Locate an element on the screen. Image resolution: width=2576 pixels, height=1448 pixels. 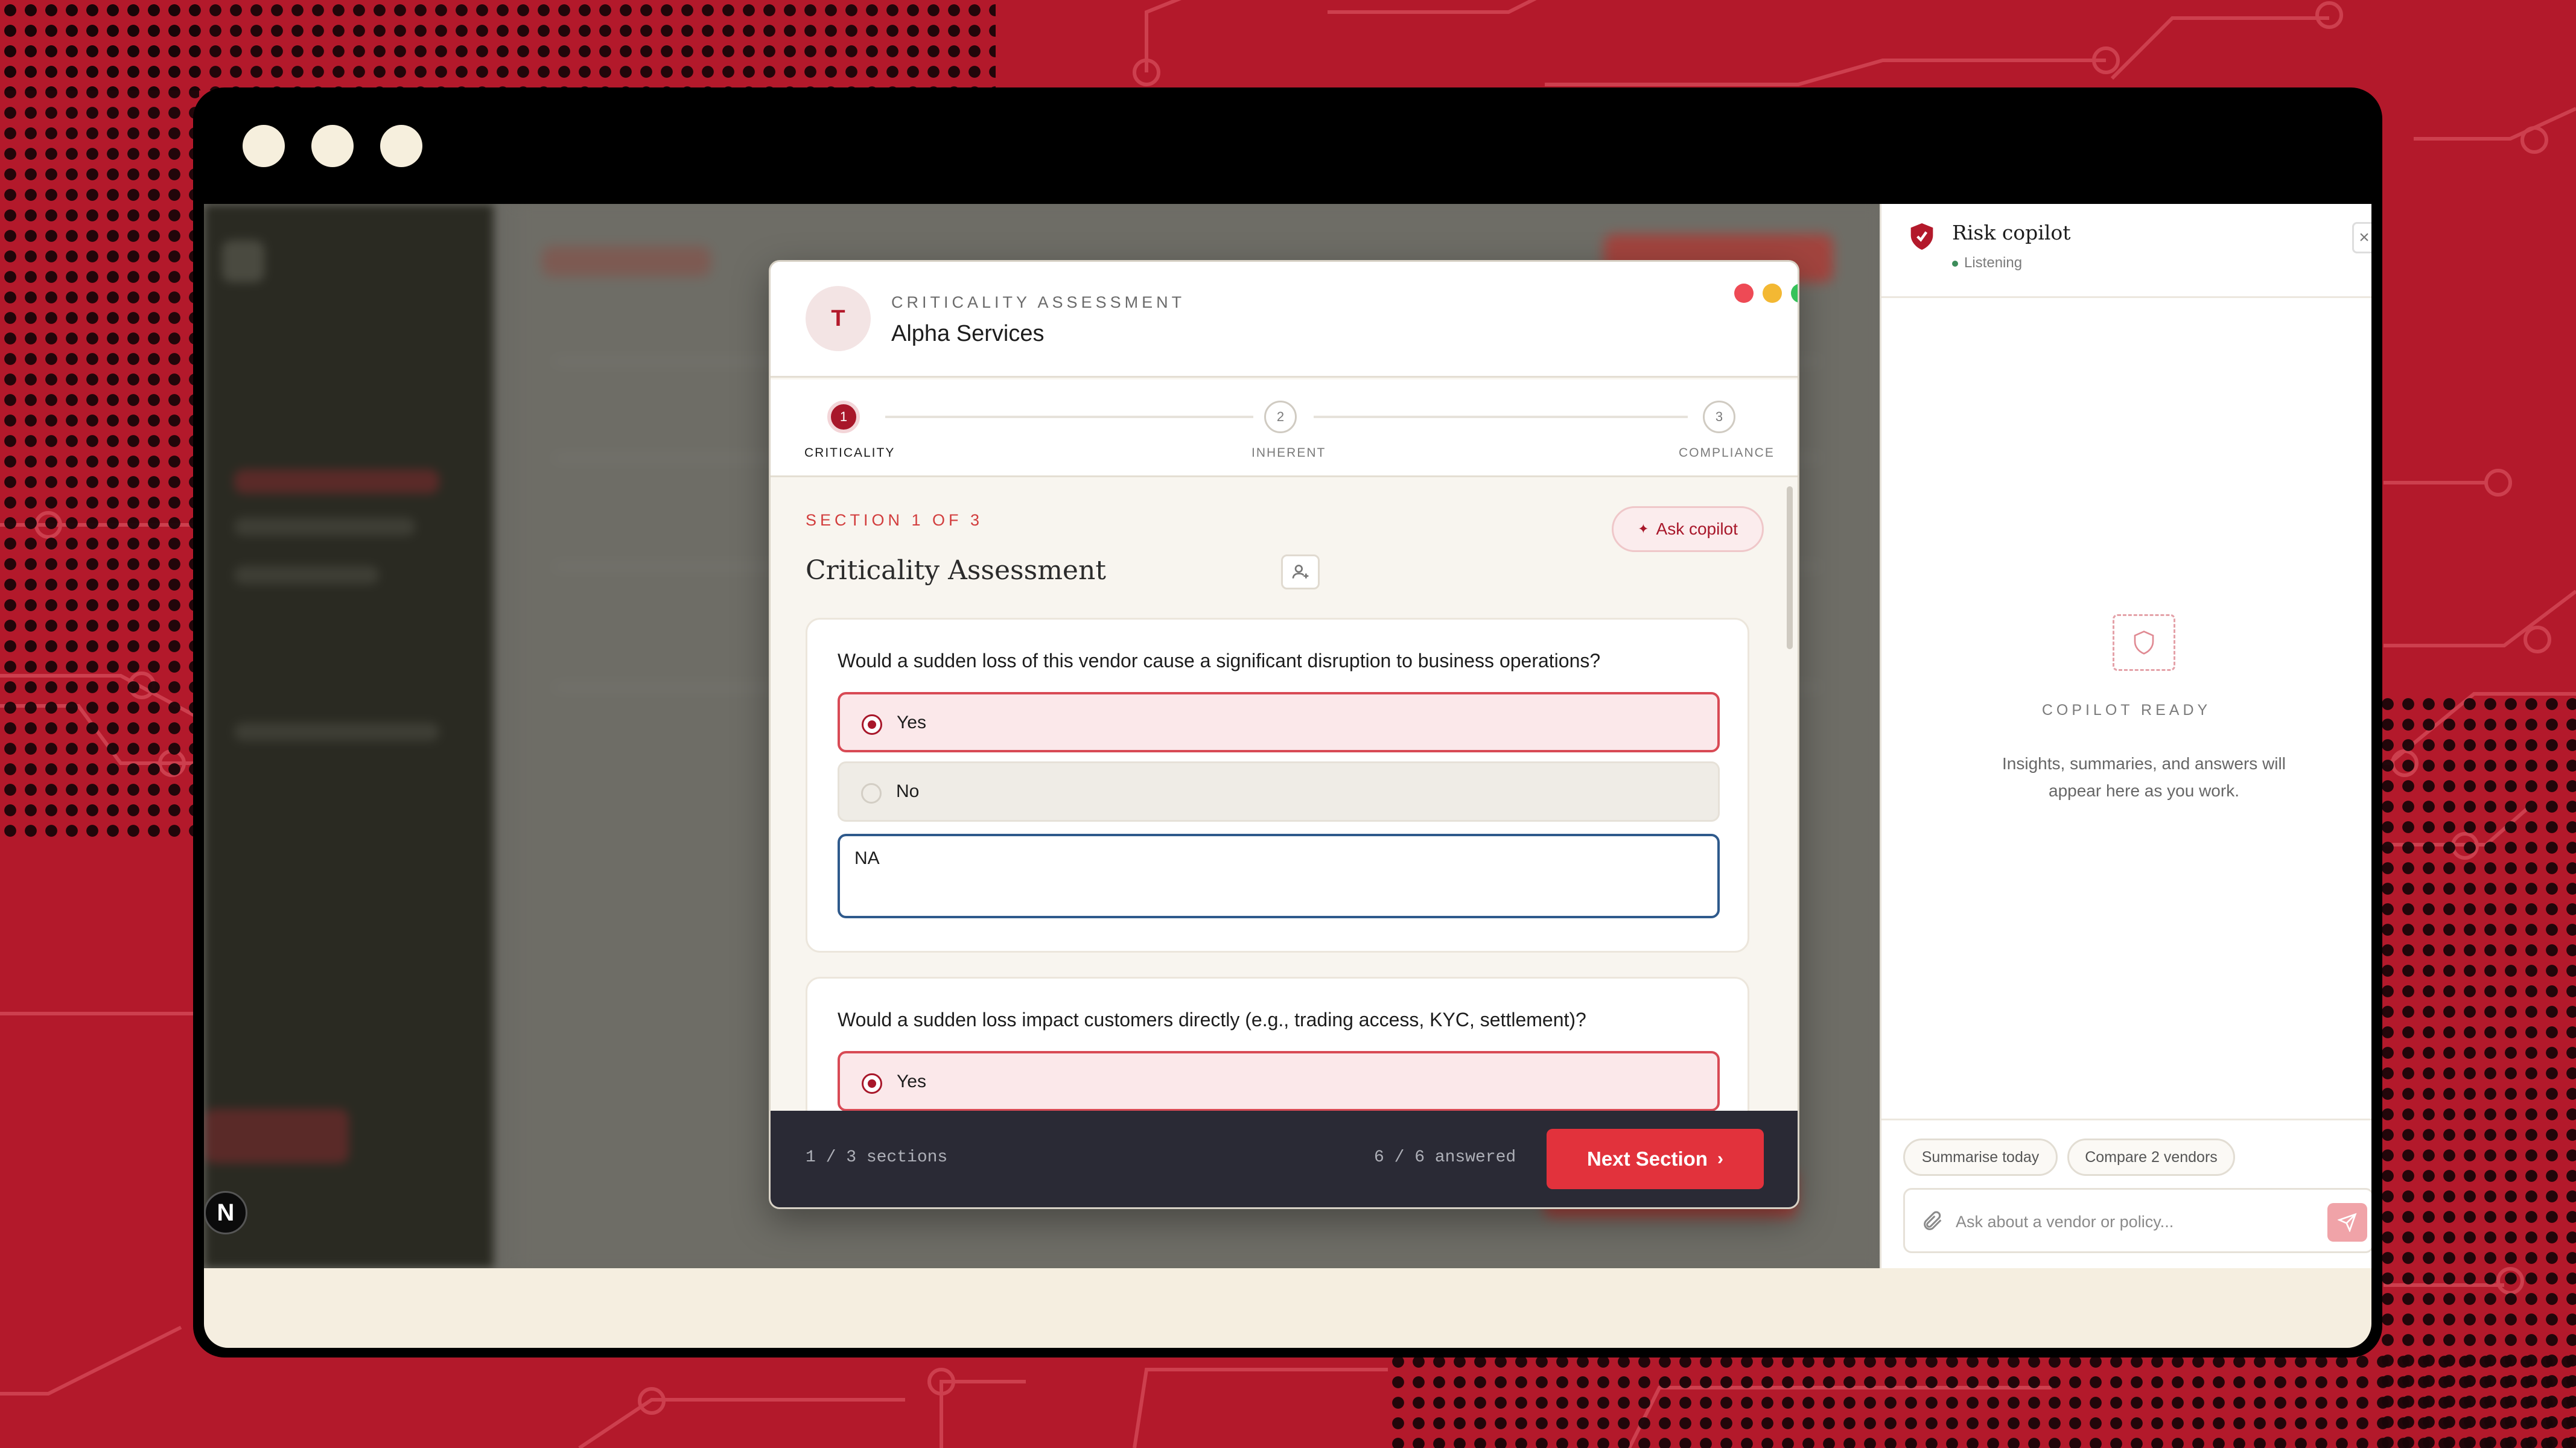
chip-compare-vendors: Compare 2 vendors is located at coordinates (2151, 1157).